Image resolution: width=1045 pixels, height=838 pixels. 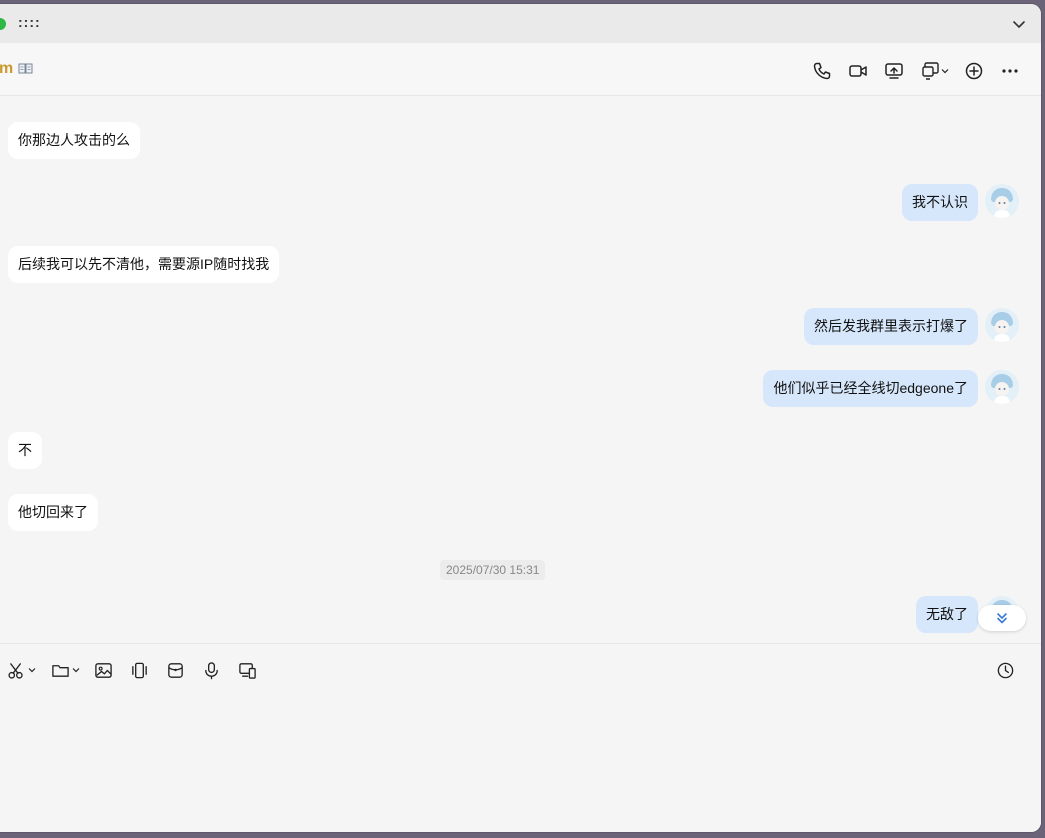 What do you see at coordinates (870, 388) in the screenshot?
I see `message-bubble-outgoing: 他们似乎已经全线切edgeone了` at bounding box center [870, 388].